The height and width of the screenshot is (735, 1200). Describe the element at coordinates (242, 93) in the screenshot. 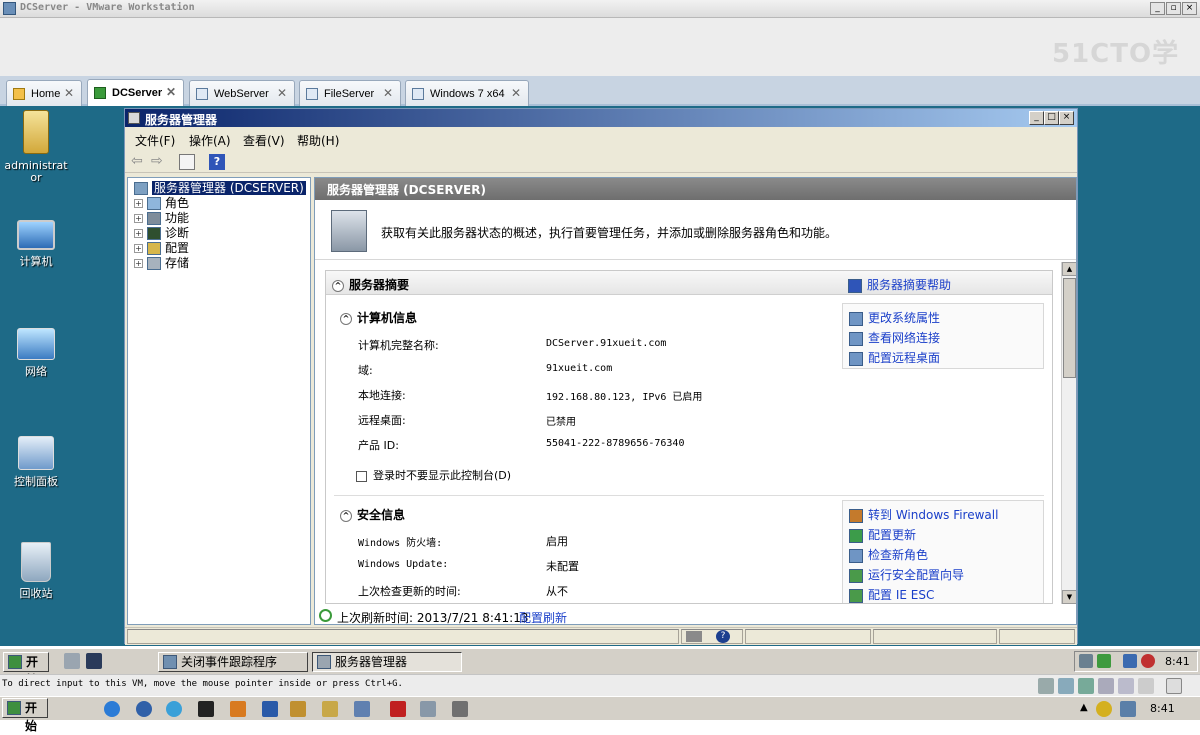

I see `tab-webserver: WebServer ✕` at that location.